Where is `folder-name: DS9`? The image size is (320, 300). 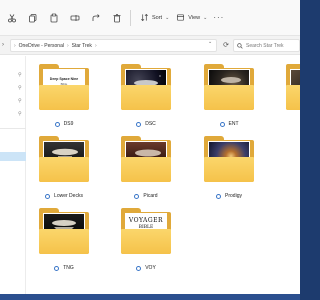
folder-name: DS9 is located at coordinates (68, 124).